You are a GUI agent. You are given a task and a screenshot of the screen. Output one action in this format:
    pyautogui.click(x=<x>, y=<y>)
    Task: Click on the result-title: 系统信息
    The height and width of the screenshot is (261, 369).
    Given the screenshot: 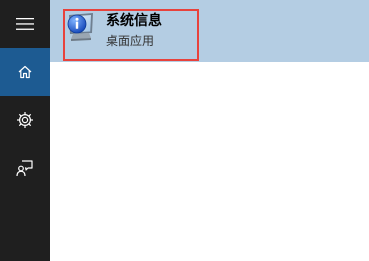 What is the action you would take?
    pyautogui.click(x=134, y=21)
    